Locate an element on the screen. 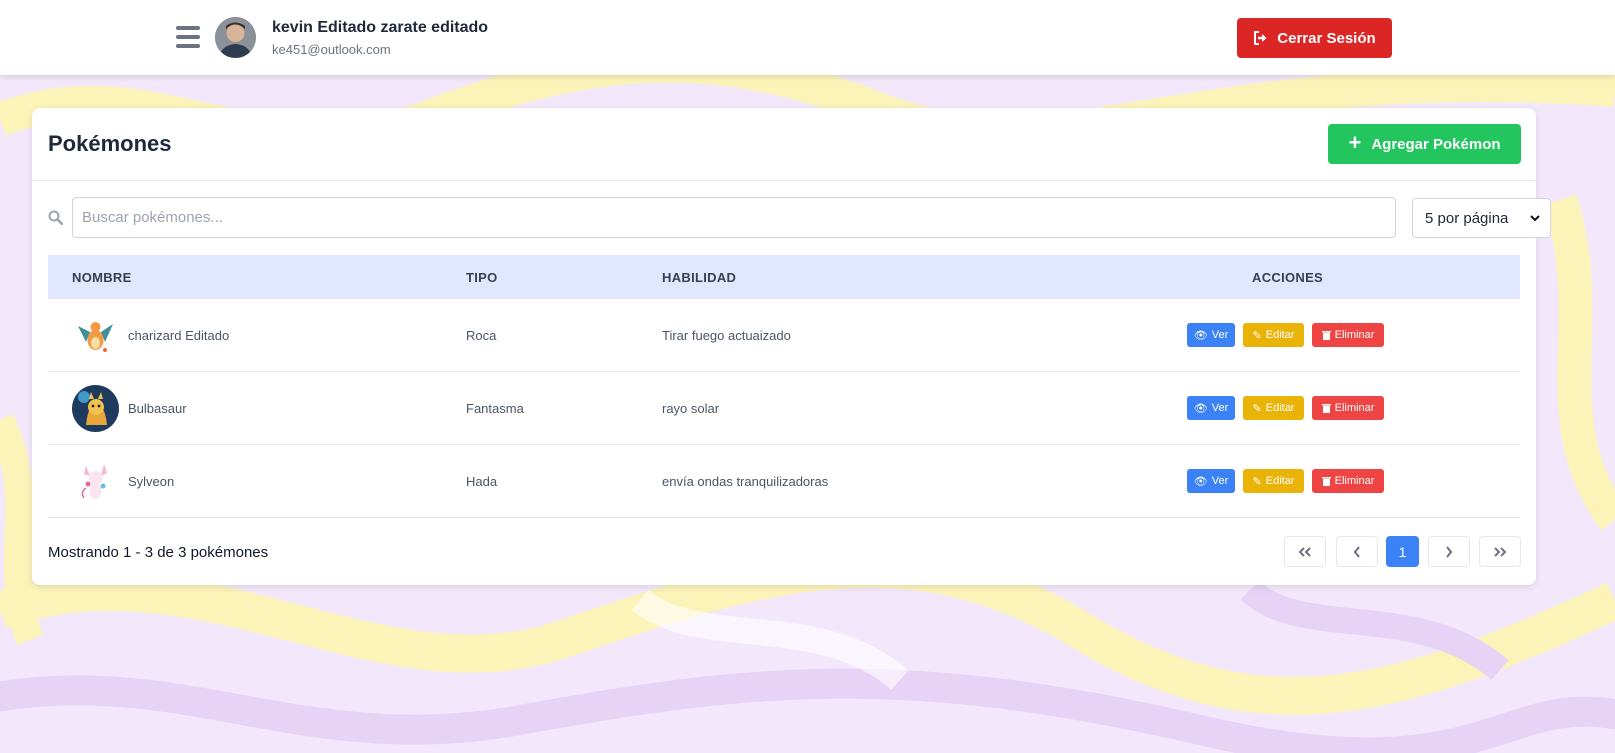 Image resolution: width=1615 pixels, height=753 pixels. add-pokemon-label: Agregar Pokémon is located at coordinates (1436, 144).